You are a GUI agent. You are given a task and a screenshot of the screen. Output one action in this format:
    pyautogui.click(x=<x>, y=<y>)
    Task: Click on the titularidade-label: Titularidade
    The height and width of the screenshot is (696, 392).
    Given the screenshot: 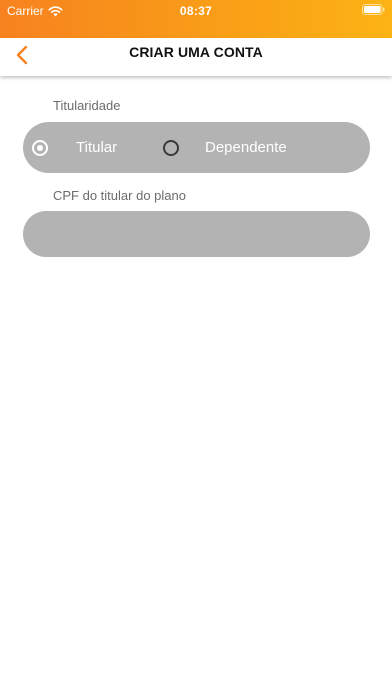 What is the action you would take?
    pyautogui.click(x=87, y=105)
    